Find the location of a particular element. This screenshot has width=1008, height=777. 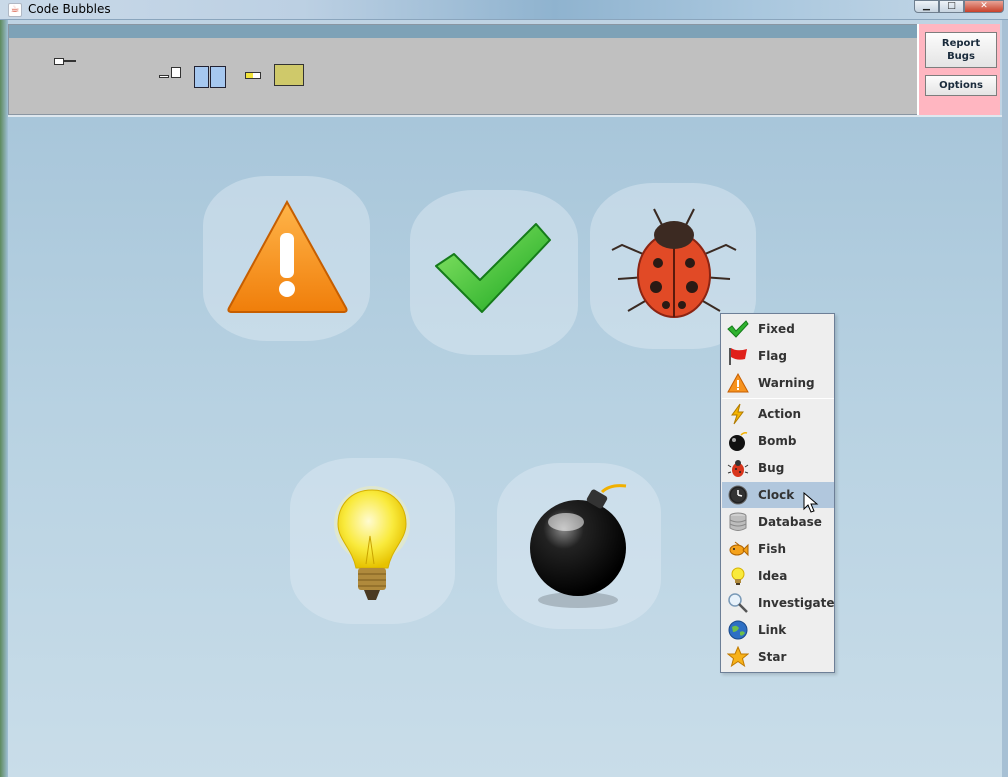

close-button: ✕ is located at coordinates (984, 6).